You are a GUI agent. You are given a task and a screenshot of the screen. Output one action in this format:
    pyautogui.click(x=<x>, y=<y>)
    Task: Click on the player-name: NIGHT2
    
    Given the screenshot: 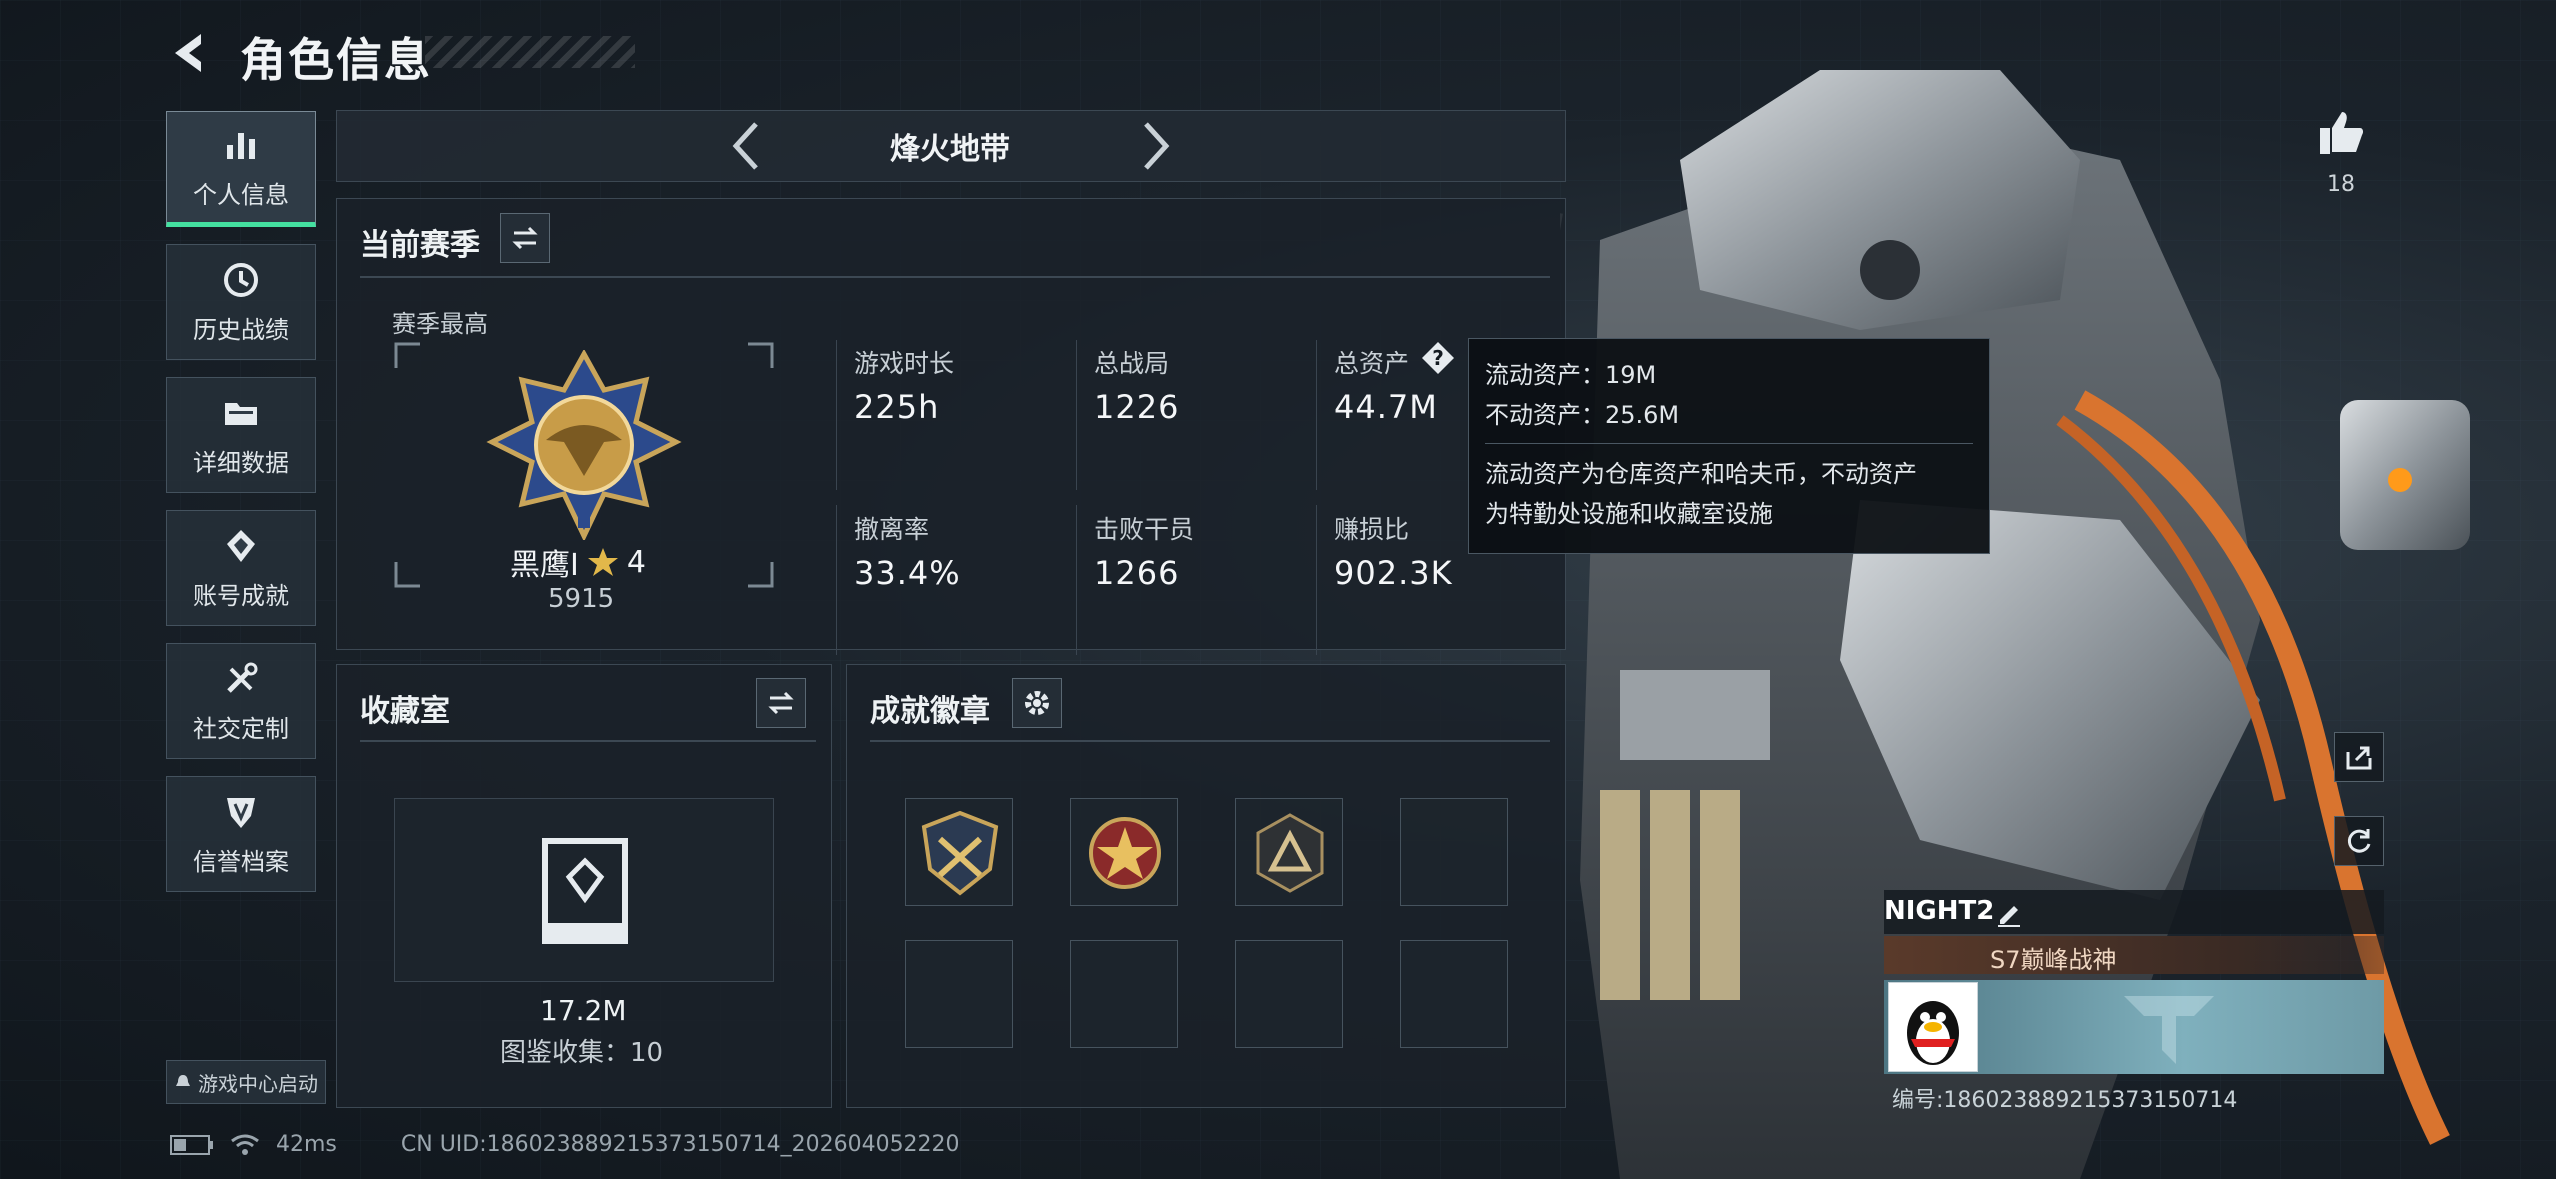 What is the action you would take?
    pyautogui.click(x=1939, y=911)
    